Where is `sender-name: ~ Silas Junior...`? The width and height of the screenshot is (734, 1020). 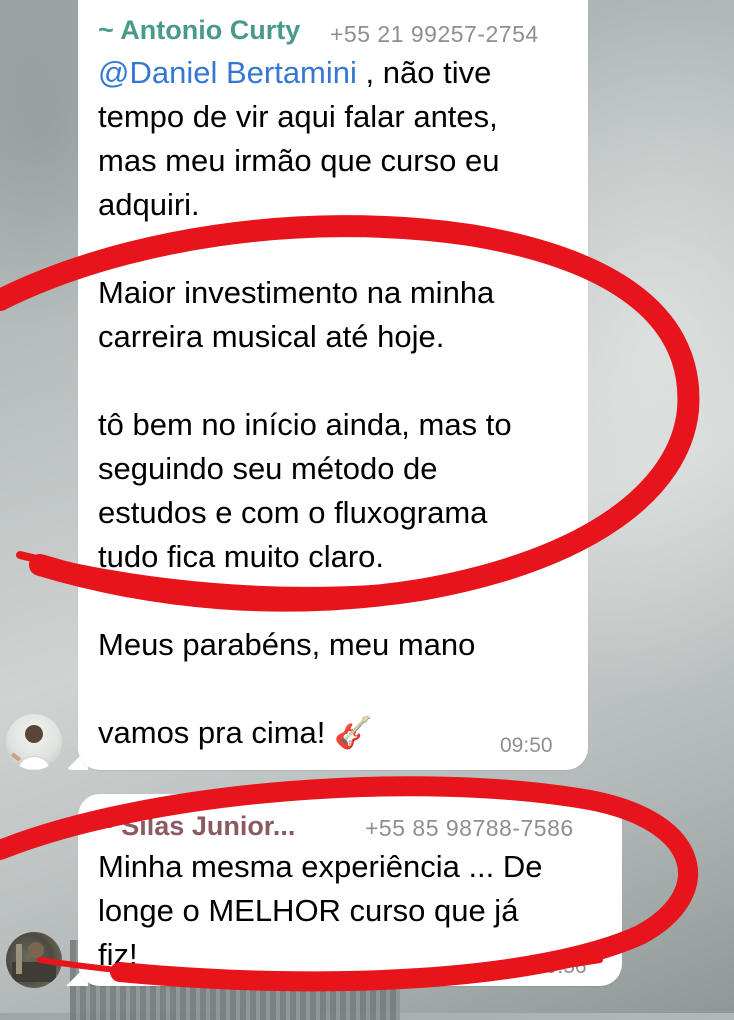
sender-name: ~ Silas Junior... is located at coordinates (196, 826).